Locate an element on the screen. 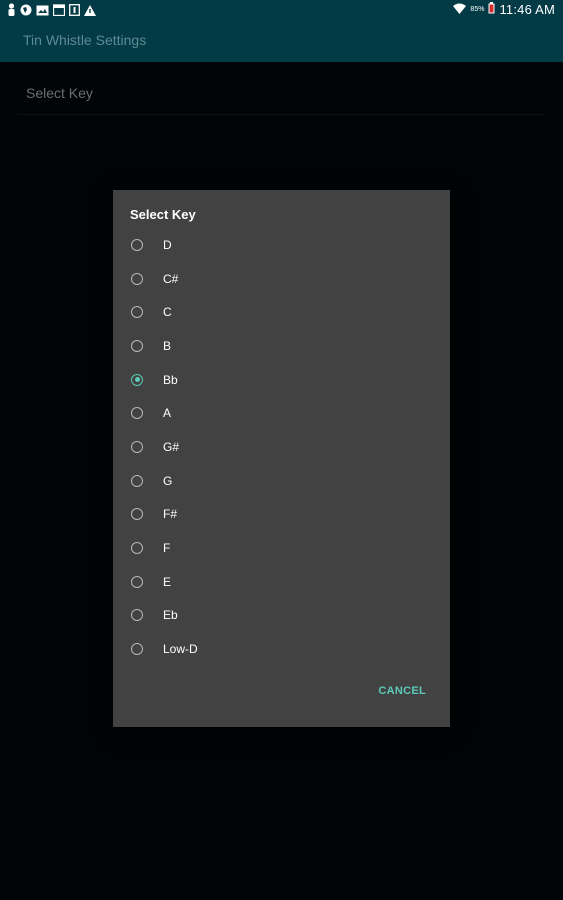 Image resolution: width=563 pixels, height=900 pixels. status-icons-right: 85% 11:46 AM is located at coordinates (504, 9).